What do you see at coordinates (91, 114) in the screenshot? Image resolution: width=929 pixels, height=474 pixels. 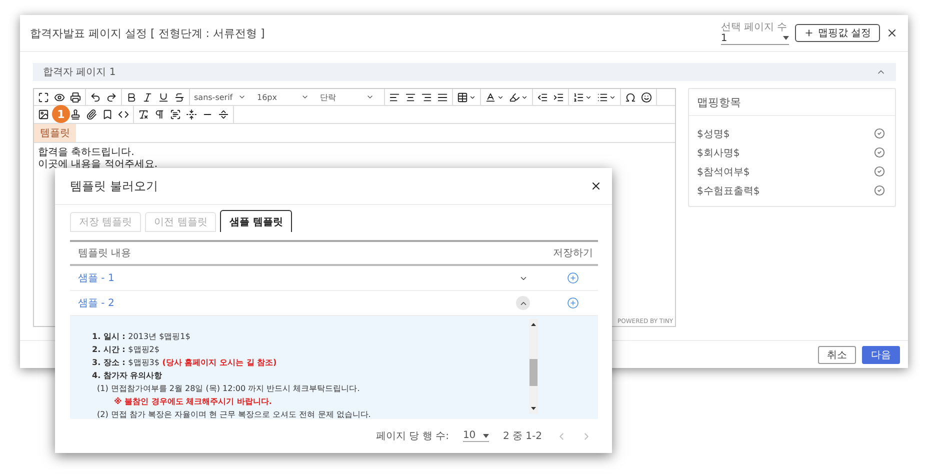 I see `paperclip-icon` at bounding box center [91, 114].